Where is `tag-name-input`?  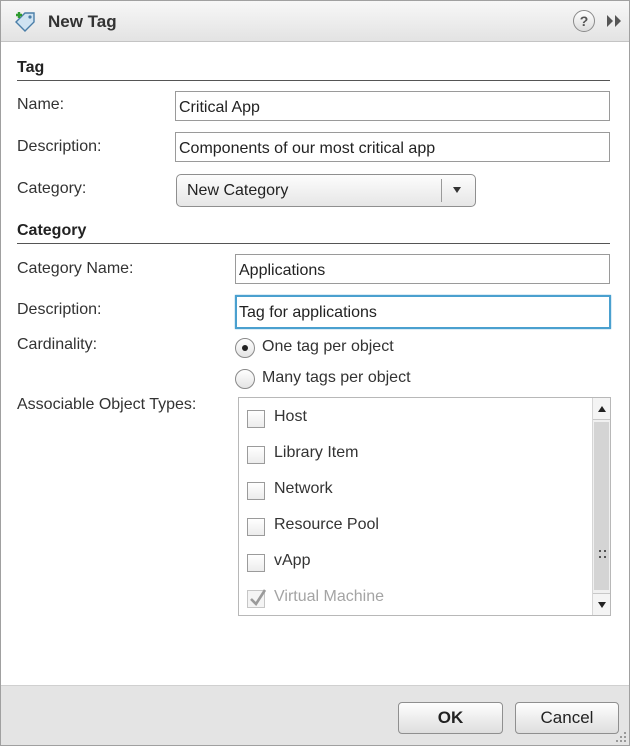
tag-name-input is located at coordinates (392, 106).